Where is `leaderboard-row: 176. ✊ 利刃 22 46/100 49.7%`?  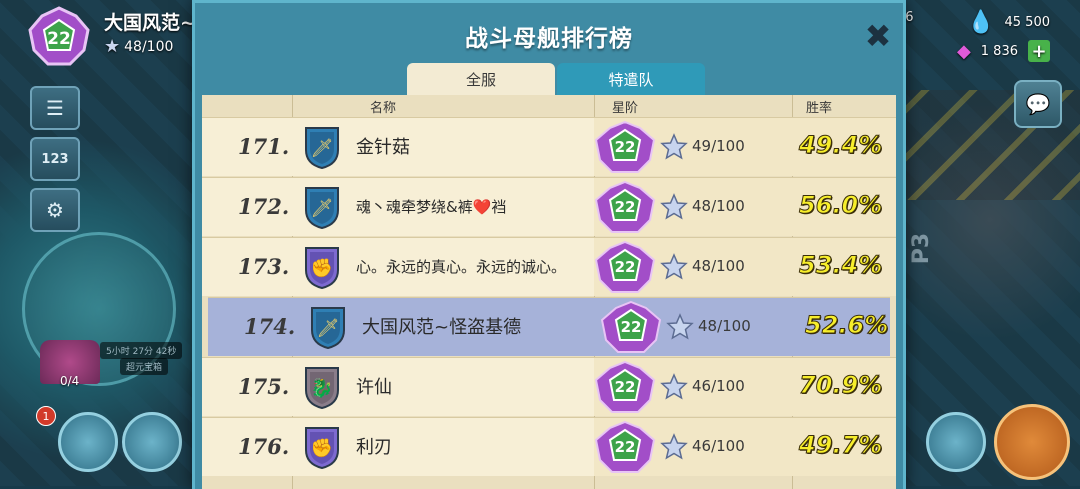
leaderboard-row: 176. ✊ 利刃 22 46/100 49.7% is located at coordinates (549, 446).